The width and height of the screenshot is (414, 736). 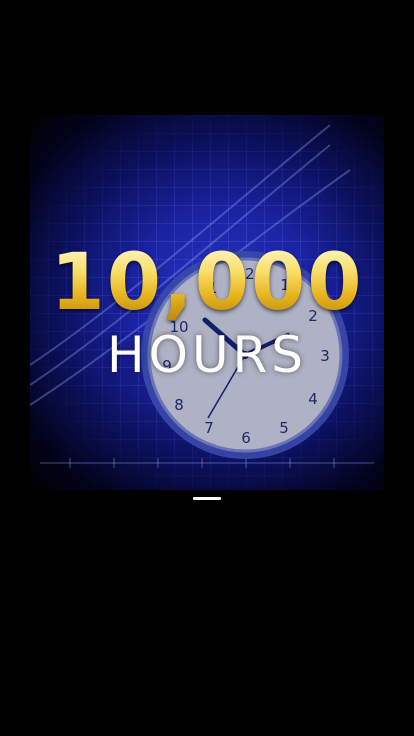 I want to click on clock-numeral-8: 8, so click(x=179, y=405).